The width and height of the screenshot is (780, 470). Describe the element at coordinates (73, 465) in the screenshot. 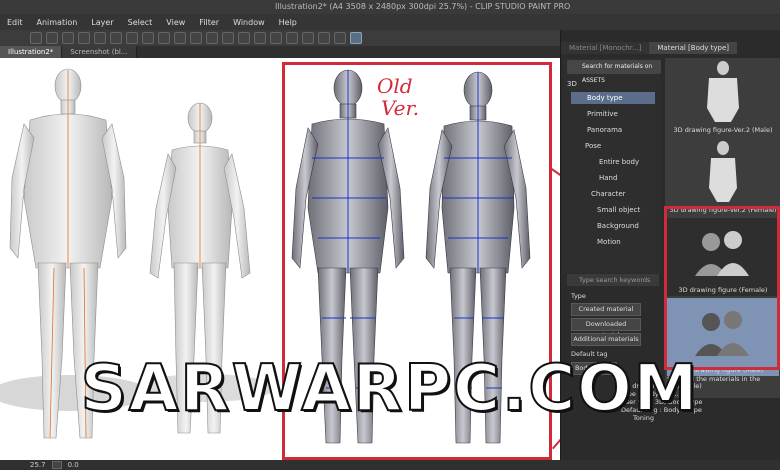

I see `rotation-value: 0.0` at that location.